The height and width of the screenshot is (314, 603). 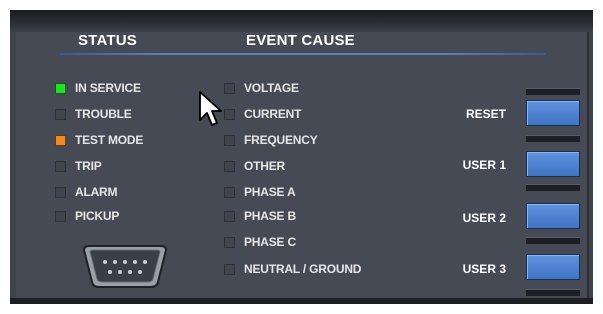 I want to click on user3-button-label: USER 3, so click(x=484, y=269).